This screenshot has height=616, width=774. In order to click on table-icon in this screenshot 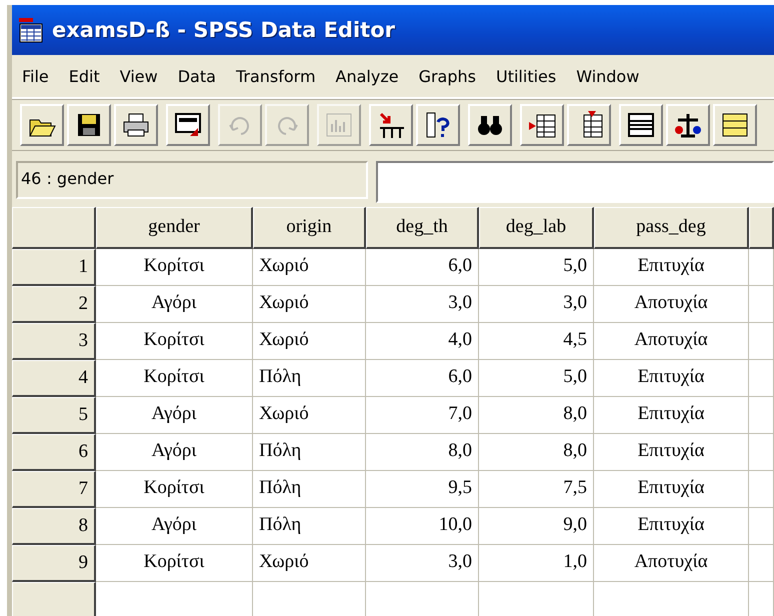, I will do `click(641, 125)`.